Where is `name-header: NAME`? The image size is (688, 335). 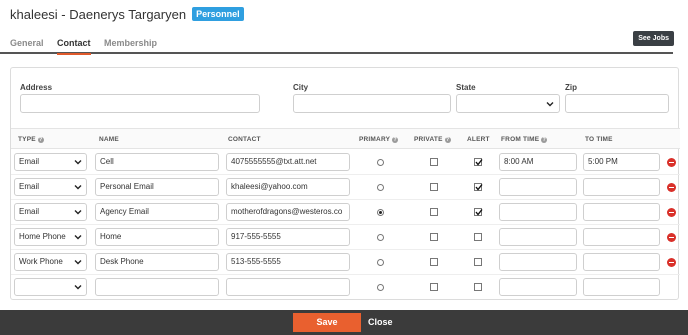
name-header: NAME is located at coordinates (109, 139).